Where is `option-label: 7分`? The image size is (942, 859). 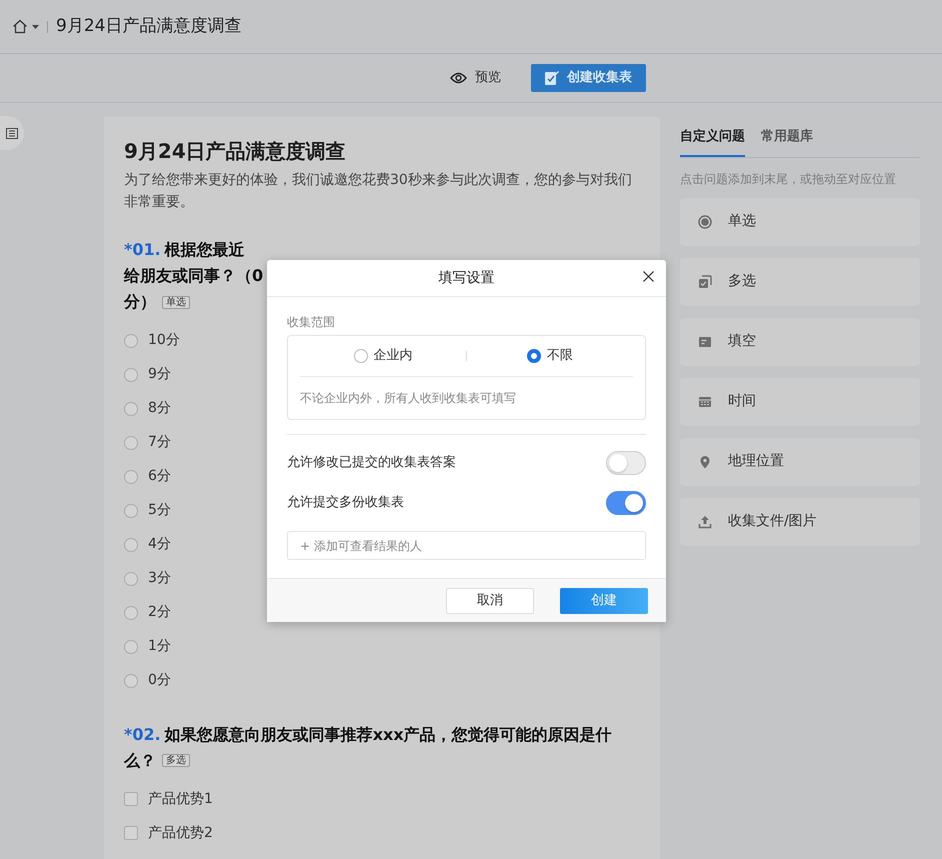
option-label: 7分 is located at coordinates (159, 442).